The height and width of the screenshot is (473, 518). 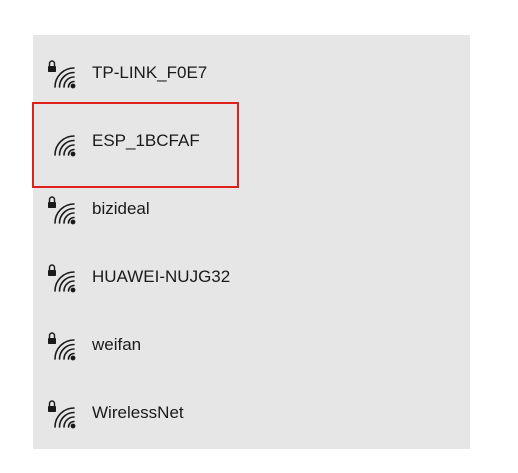 What do you see at coordinates (251, 209) in the screenshot?
I see `wifi-network-item: bizideal` at bounding box center [251, 209].